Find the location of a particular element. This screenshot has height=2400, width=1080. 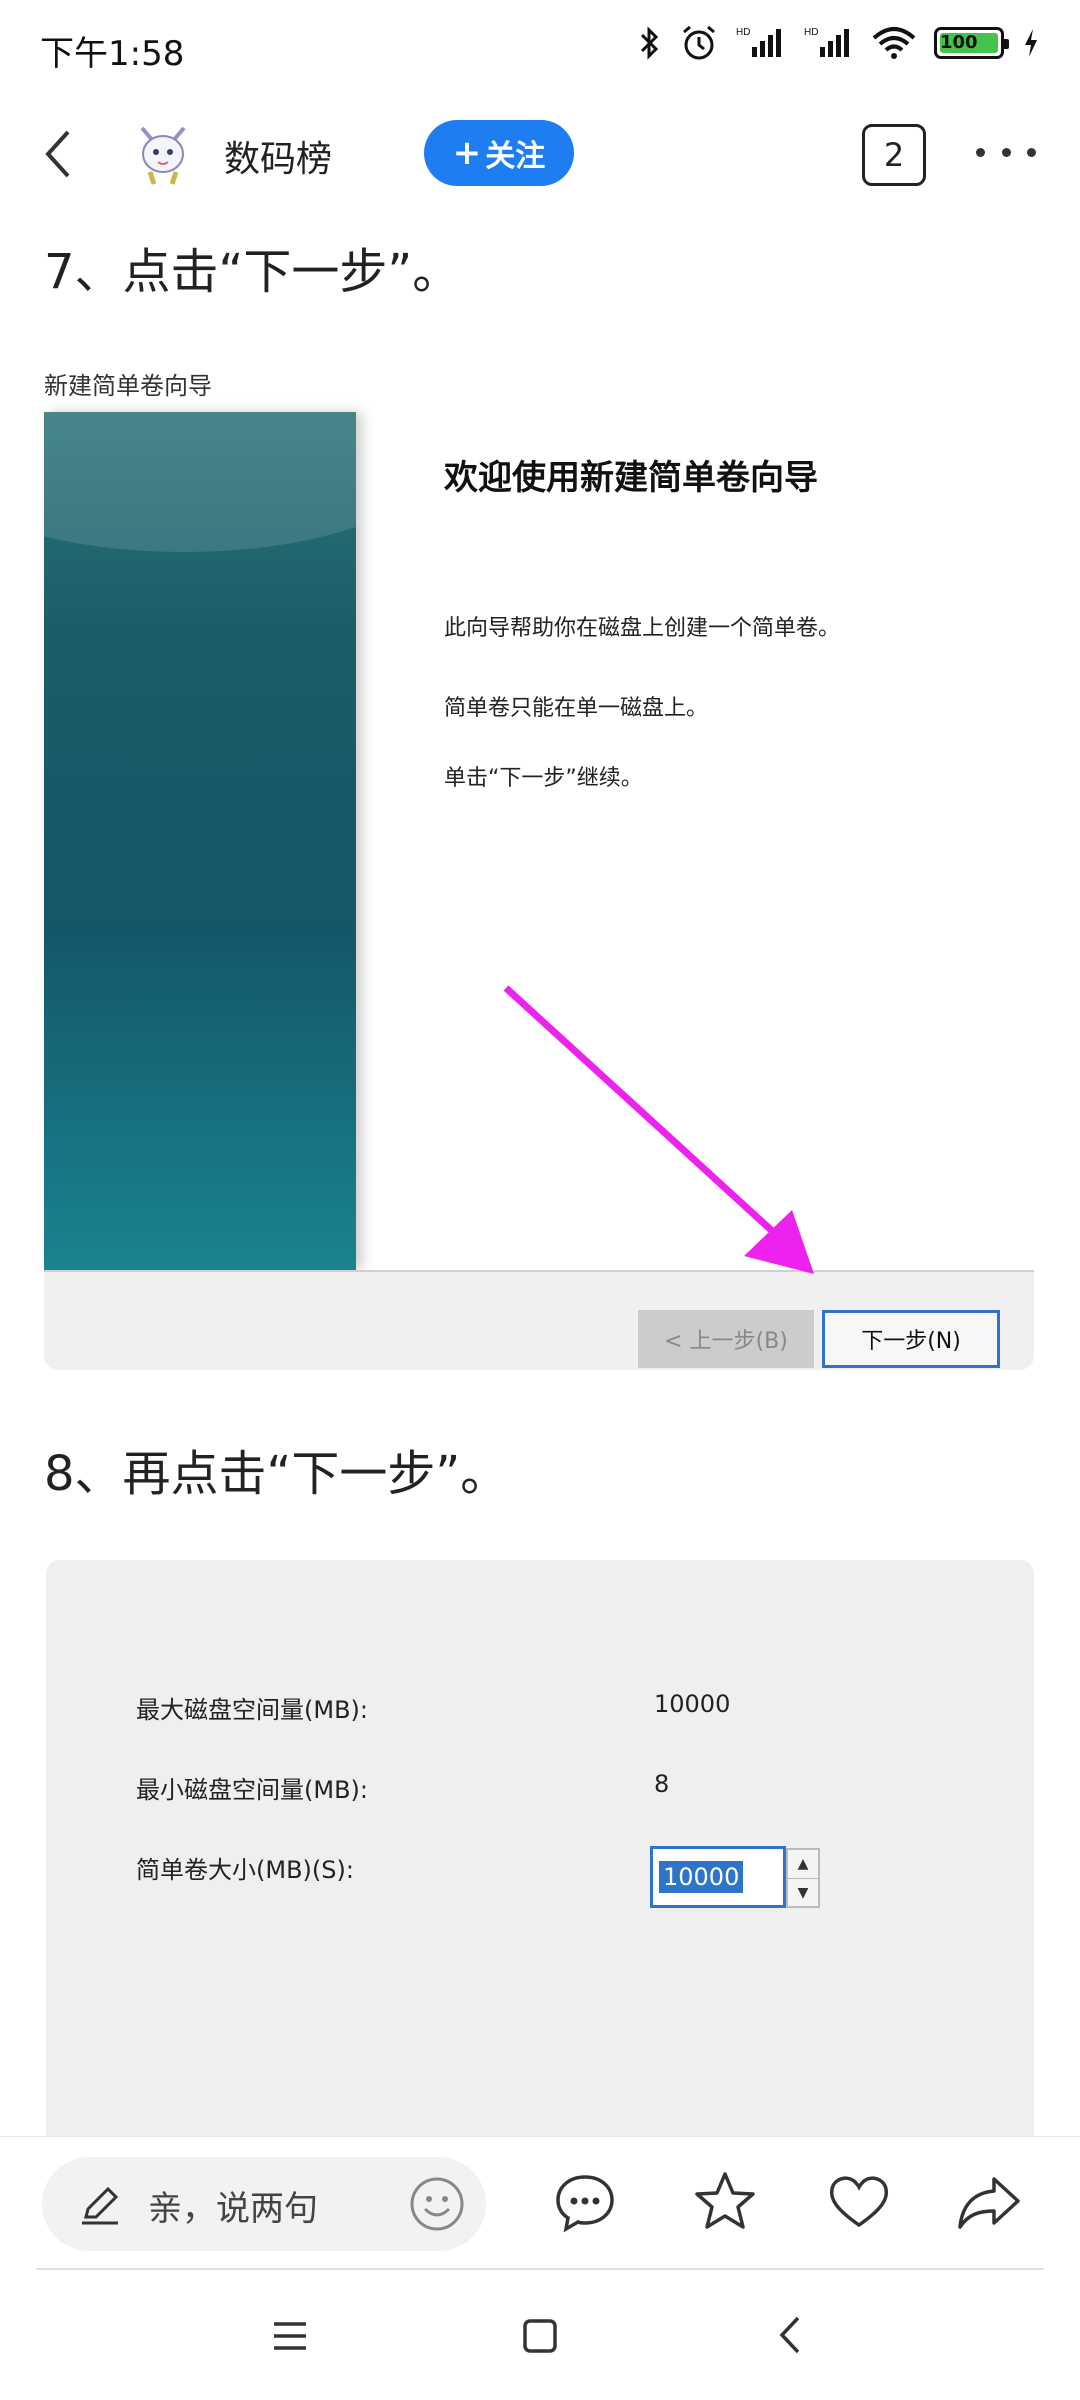

heart-icon is located at coordinates (859, 2202).